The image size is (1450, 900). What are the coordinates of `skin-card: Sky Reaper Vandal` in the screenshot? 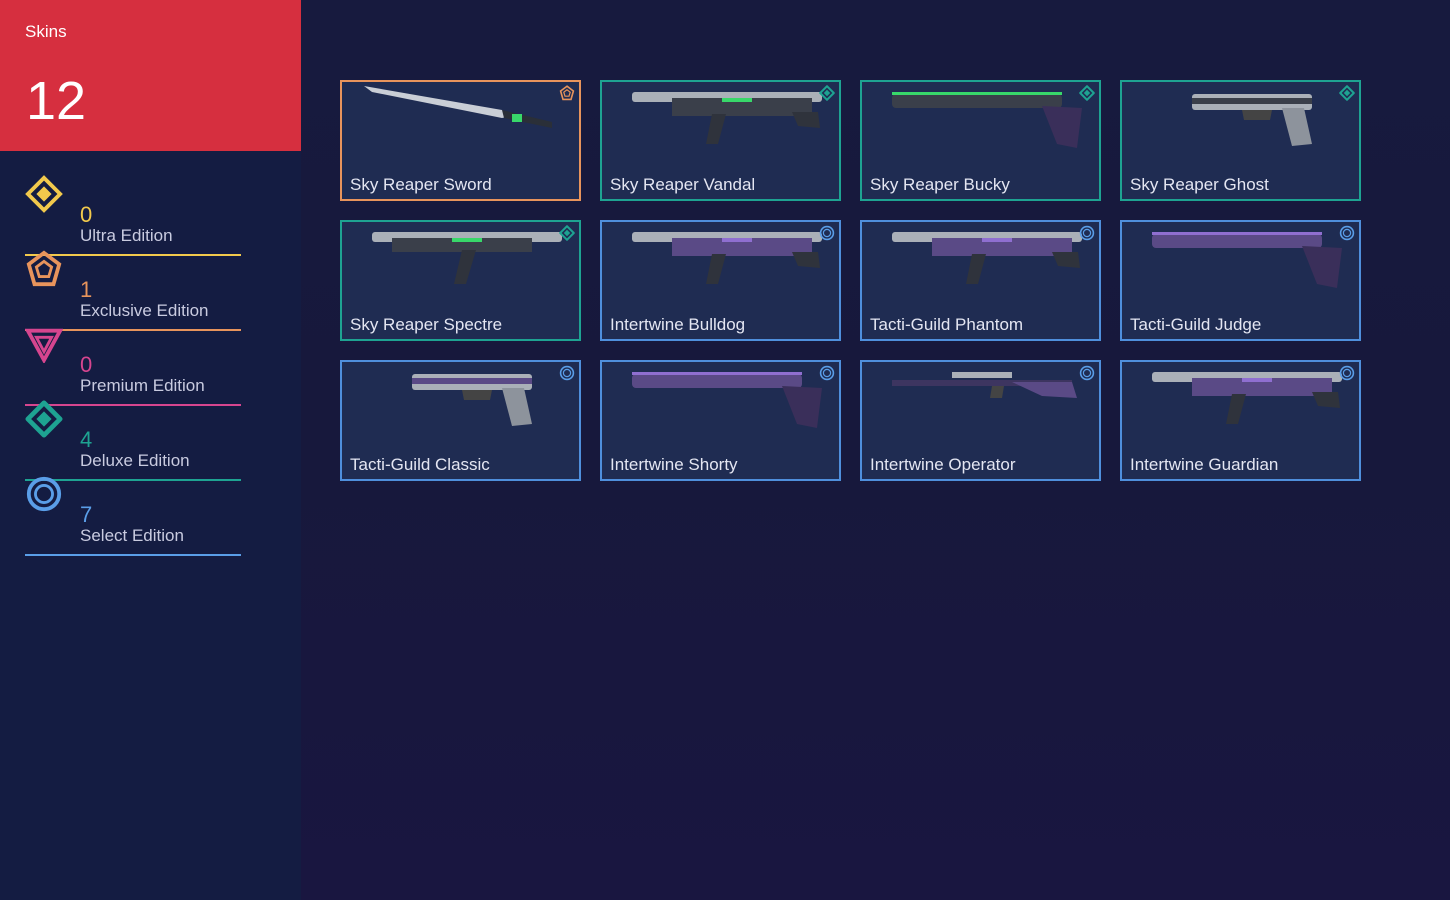 It's located at (720, 140).